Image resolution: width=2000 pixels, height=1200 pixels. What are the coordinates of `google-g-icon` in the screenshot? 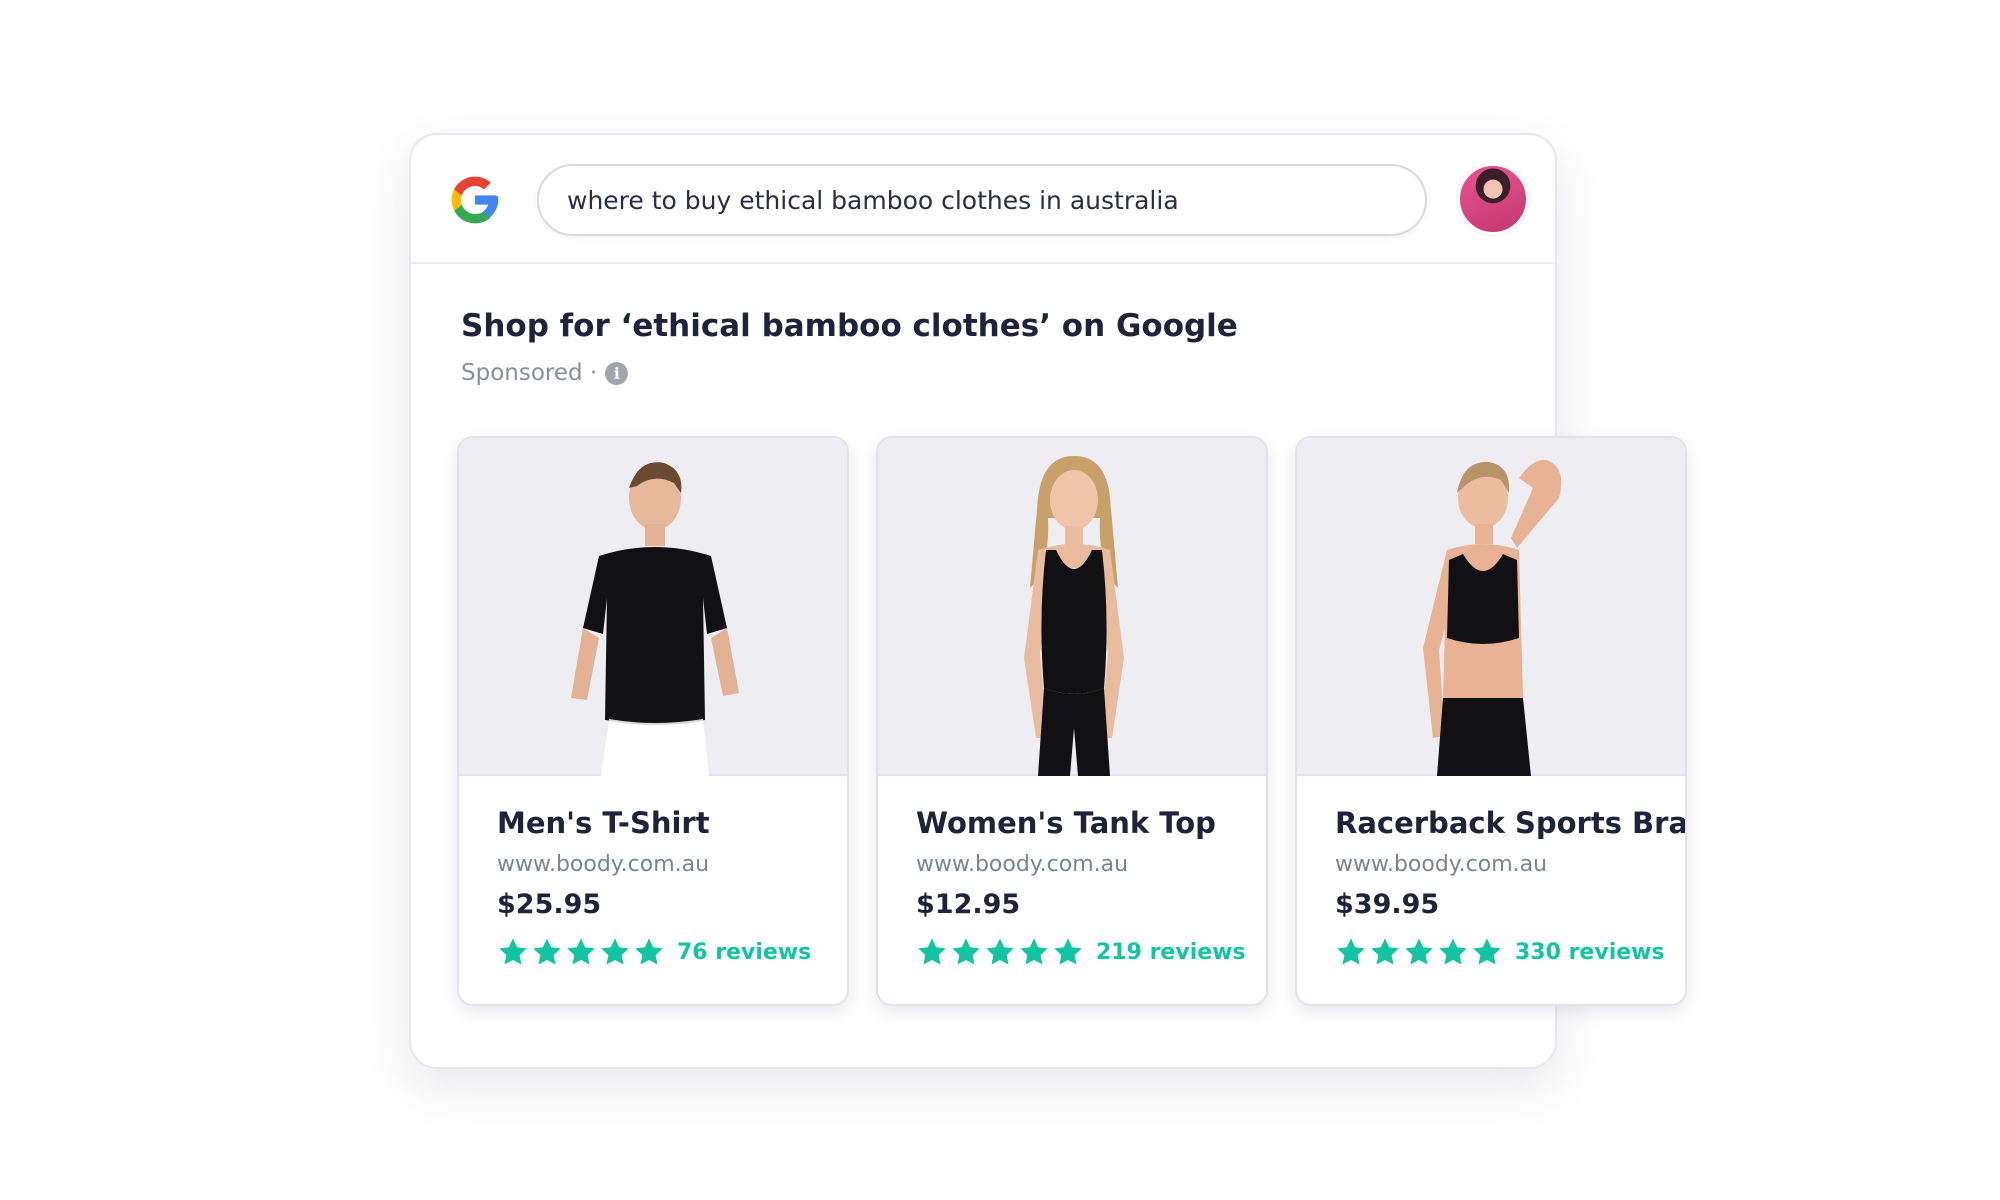 It's located at (475, 200).